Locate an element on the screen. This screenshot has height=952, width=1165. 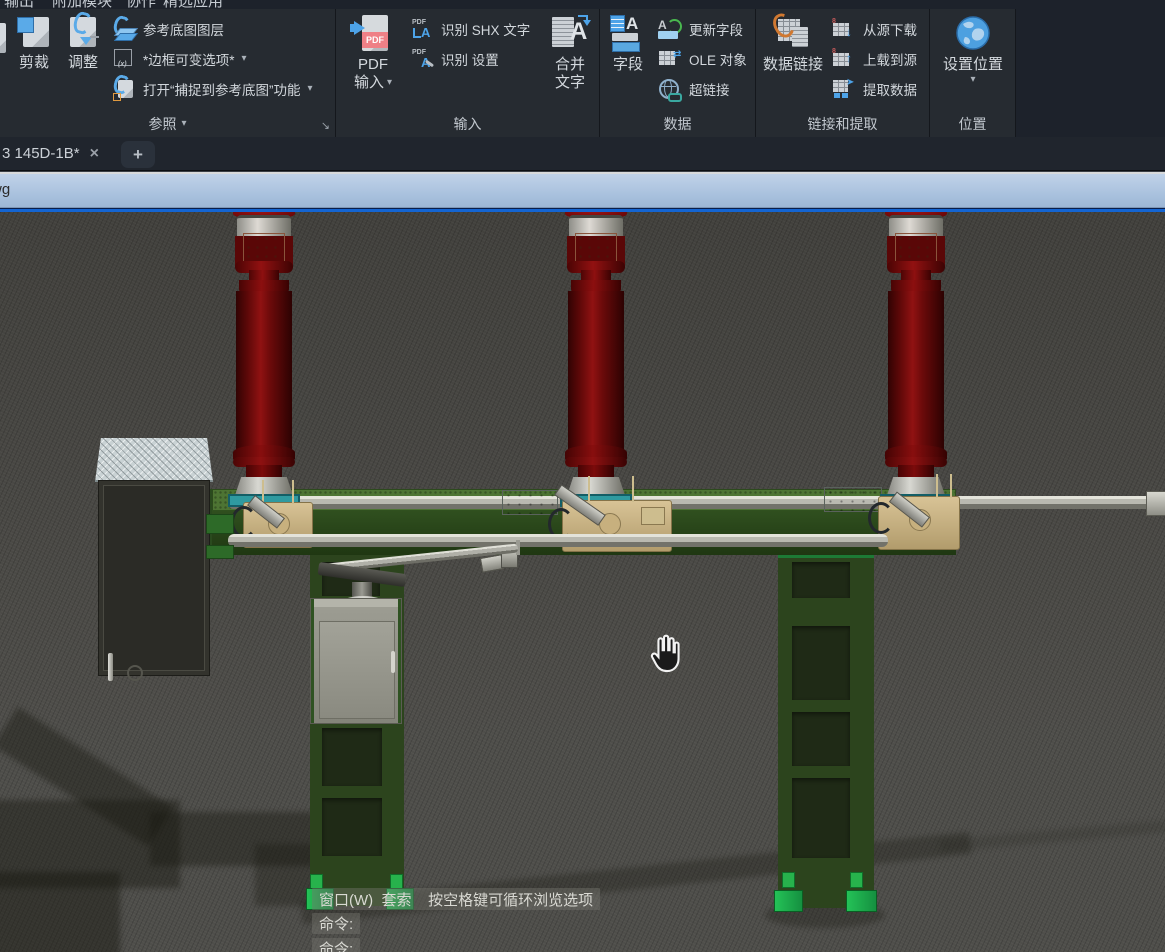
ribbon-tab-row: 输出 附加模块 协作 精选应用 is located at coordinates (582, 4).